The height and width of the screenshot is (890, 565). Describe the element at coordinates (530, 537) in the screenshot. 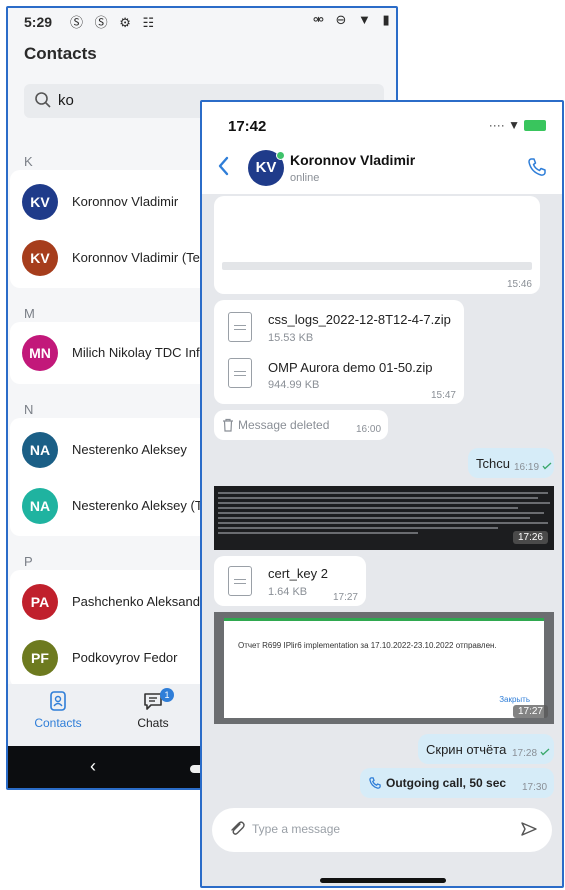

I see `image-time: 17:26` at that location.